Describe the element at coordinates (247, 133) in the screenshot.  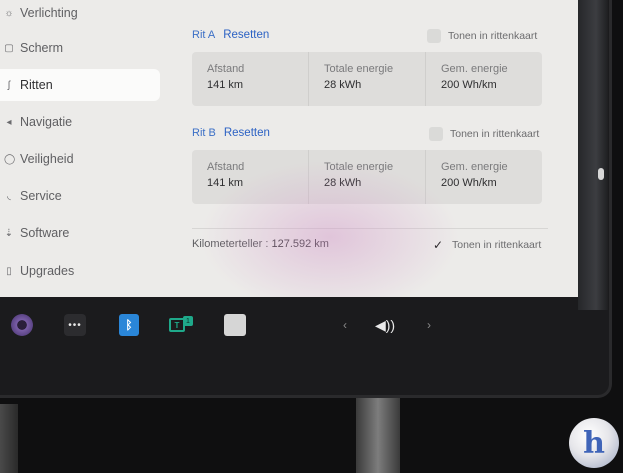
I see `trip-b-reset-button: Resetten` at that location.